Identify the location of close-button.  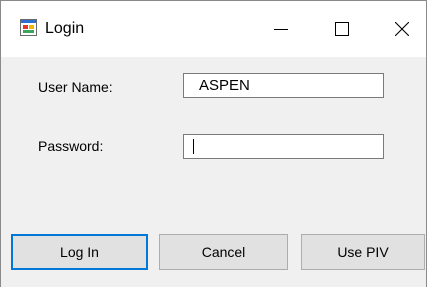
(402, 29).